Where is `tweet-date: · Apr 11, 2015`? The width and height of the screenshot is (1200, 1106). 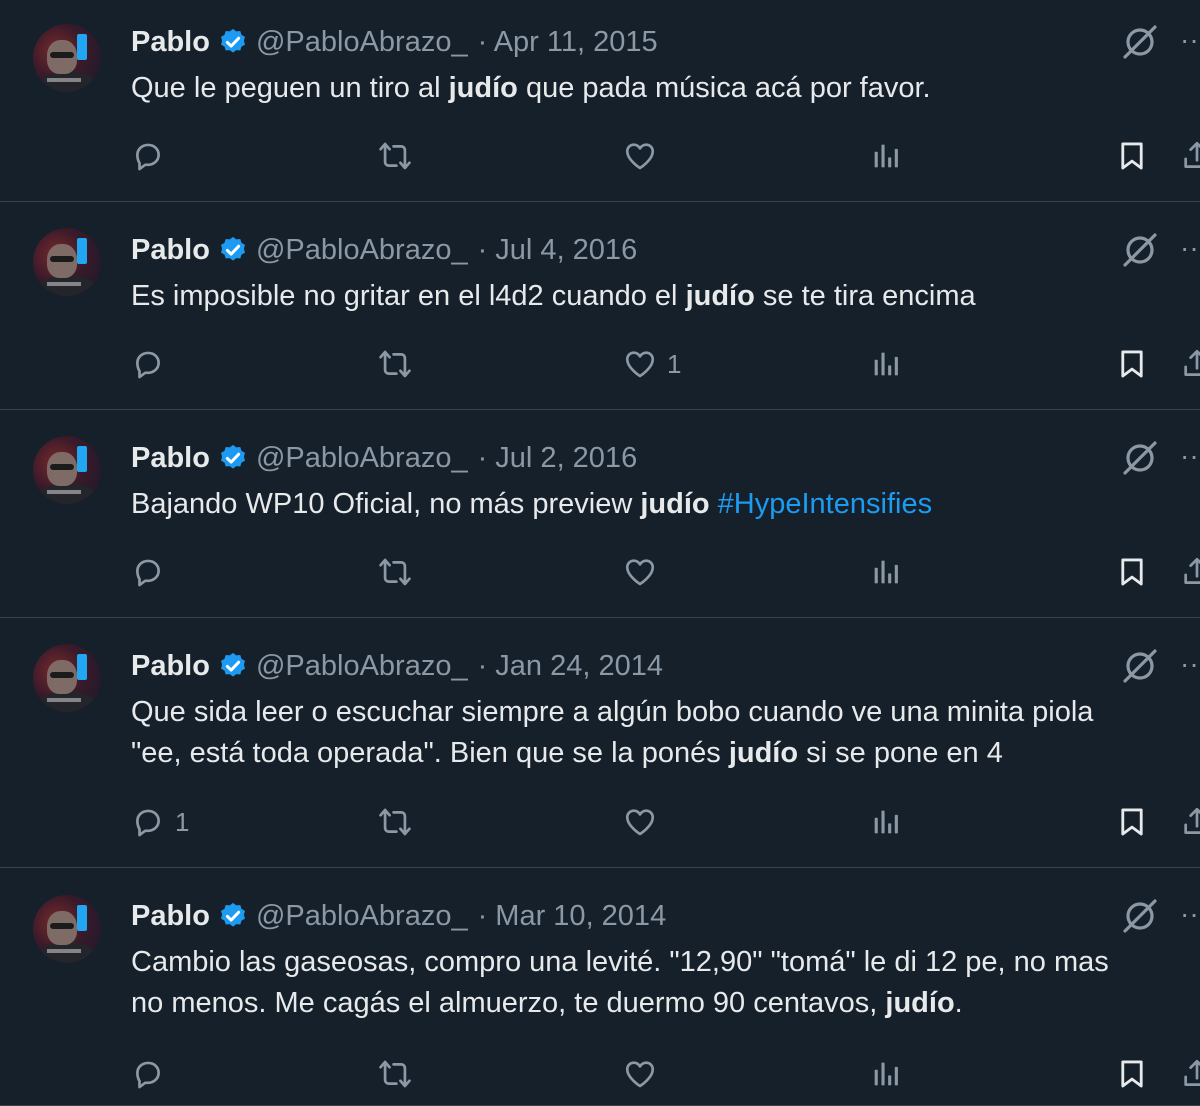
tweet-date: · Apr 11, 2015 is located at coordinates (568, 42).